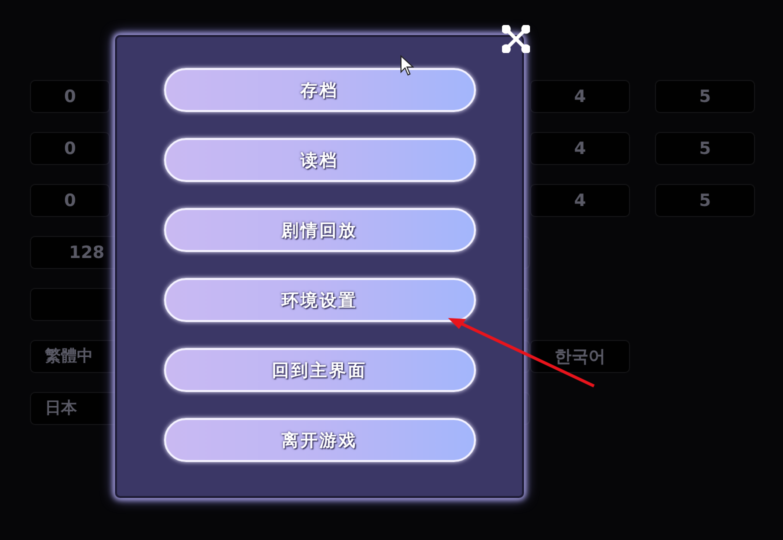 The width and height of the screenshot is (783, 540). Describe the element at coordinates (320, 300) in the screenshot. I see `menu-button: 环境设置` at that location.